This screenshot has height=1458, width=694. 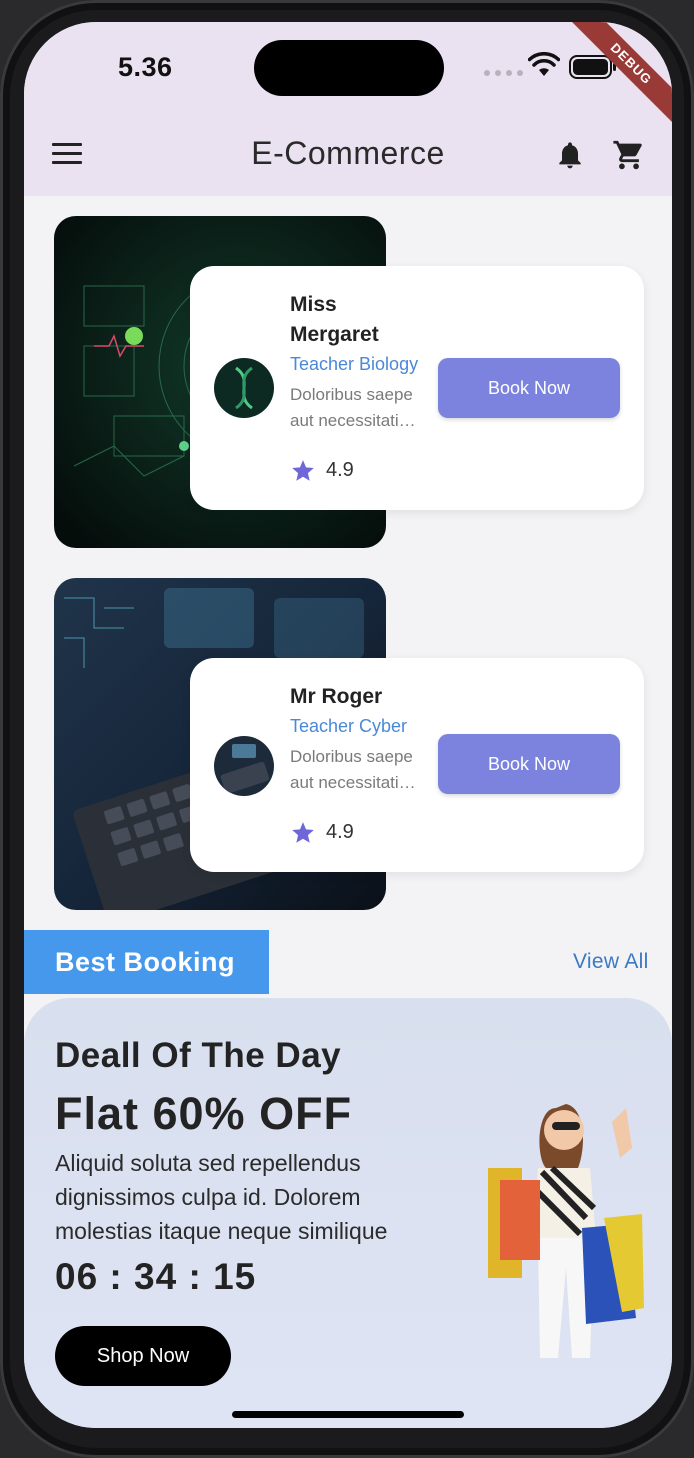 What do you see at coordinates (146, 962) in the screenshot?
I see `section-title-best-booking: Best Booking` at bounding box center [146, 962].